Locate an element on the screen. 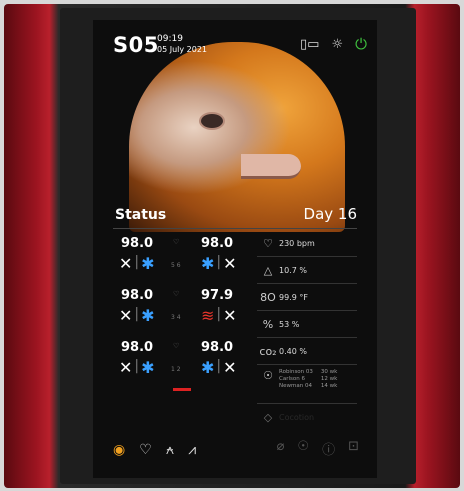 Image resolution: width=464 pixels, height=491 pixels. info-icon: ⓘ is located at coordinates (328, 448).